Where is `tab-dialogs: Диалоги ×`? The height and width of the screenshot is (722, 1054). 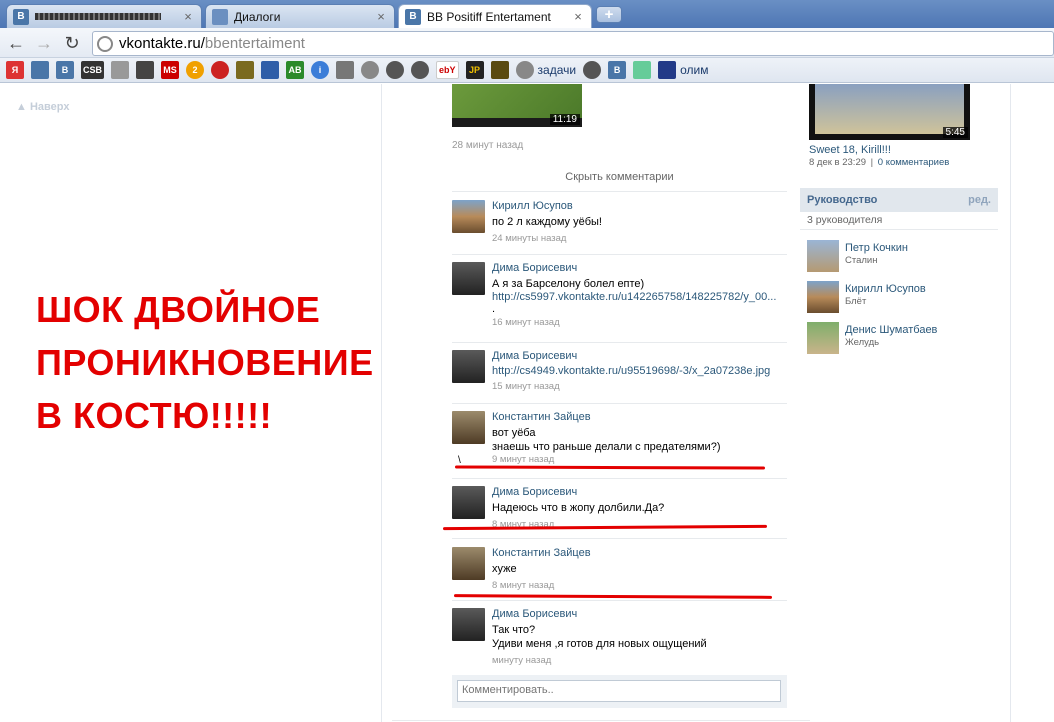 tab-dialogs: Диалоги × is located at coordinates (300, 16).